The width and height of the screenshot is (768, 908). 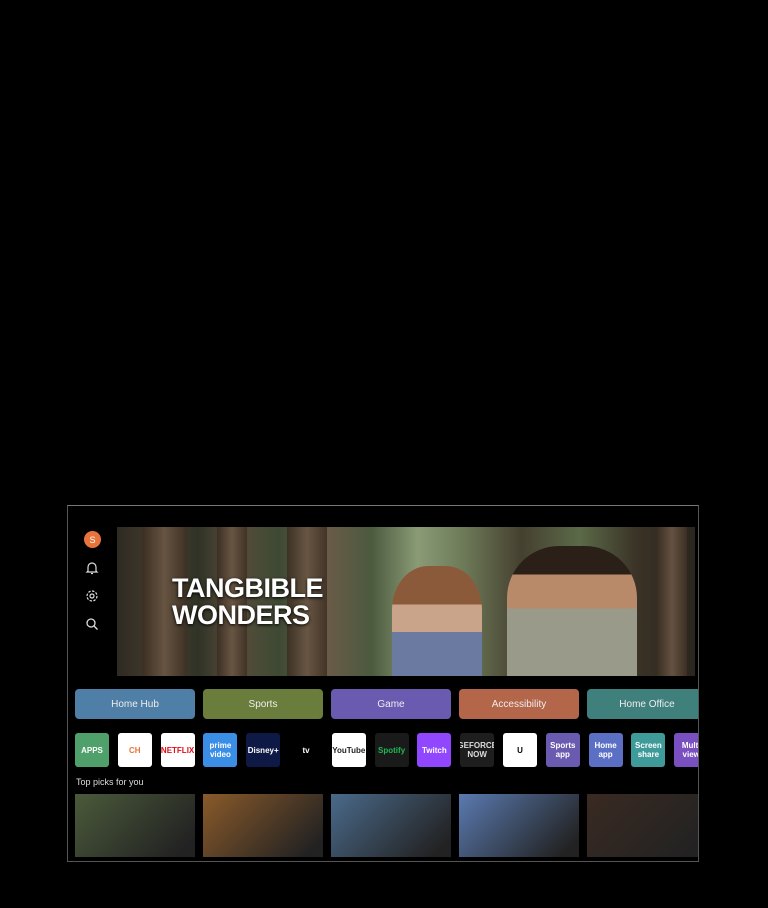 What do you see at coordinates (348, 750) in the screenshot?
I see `app-youtube: YouTube` at bounding box center [348, 750].